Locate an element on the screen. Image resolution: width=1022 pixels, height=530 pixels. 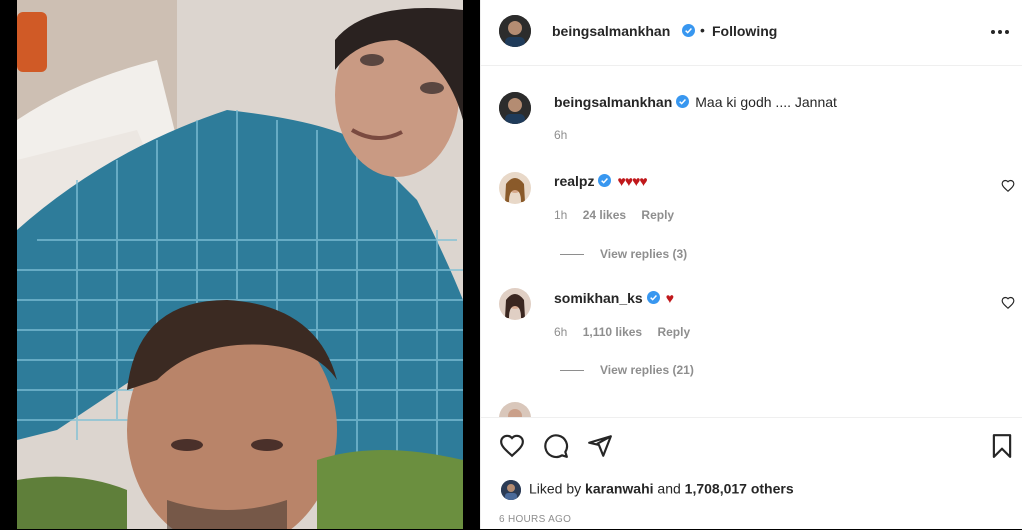
caption-age: 6h is located at coordinates (561, 135).